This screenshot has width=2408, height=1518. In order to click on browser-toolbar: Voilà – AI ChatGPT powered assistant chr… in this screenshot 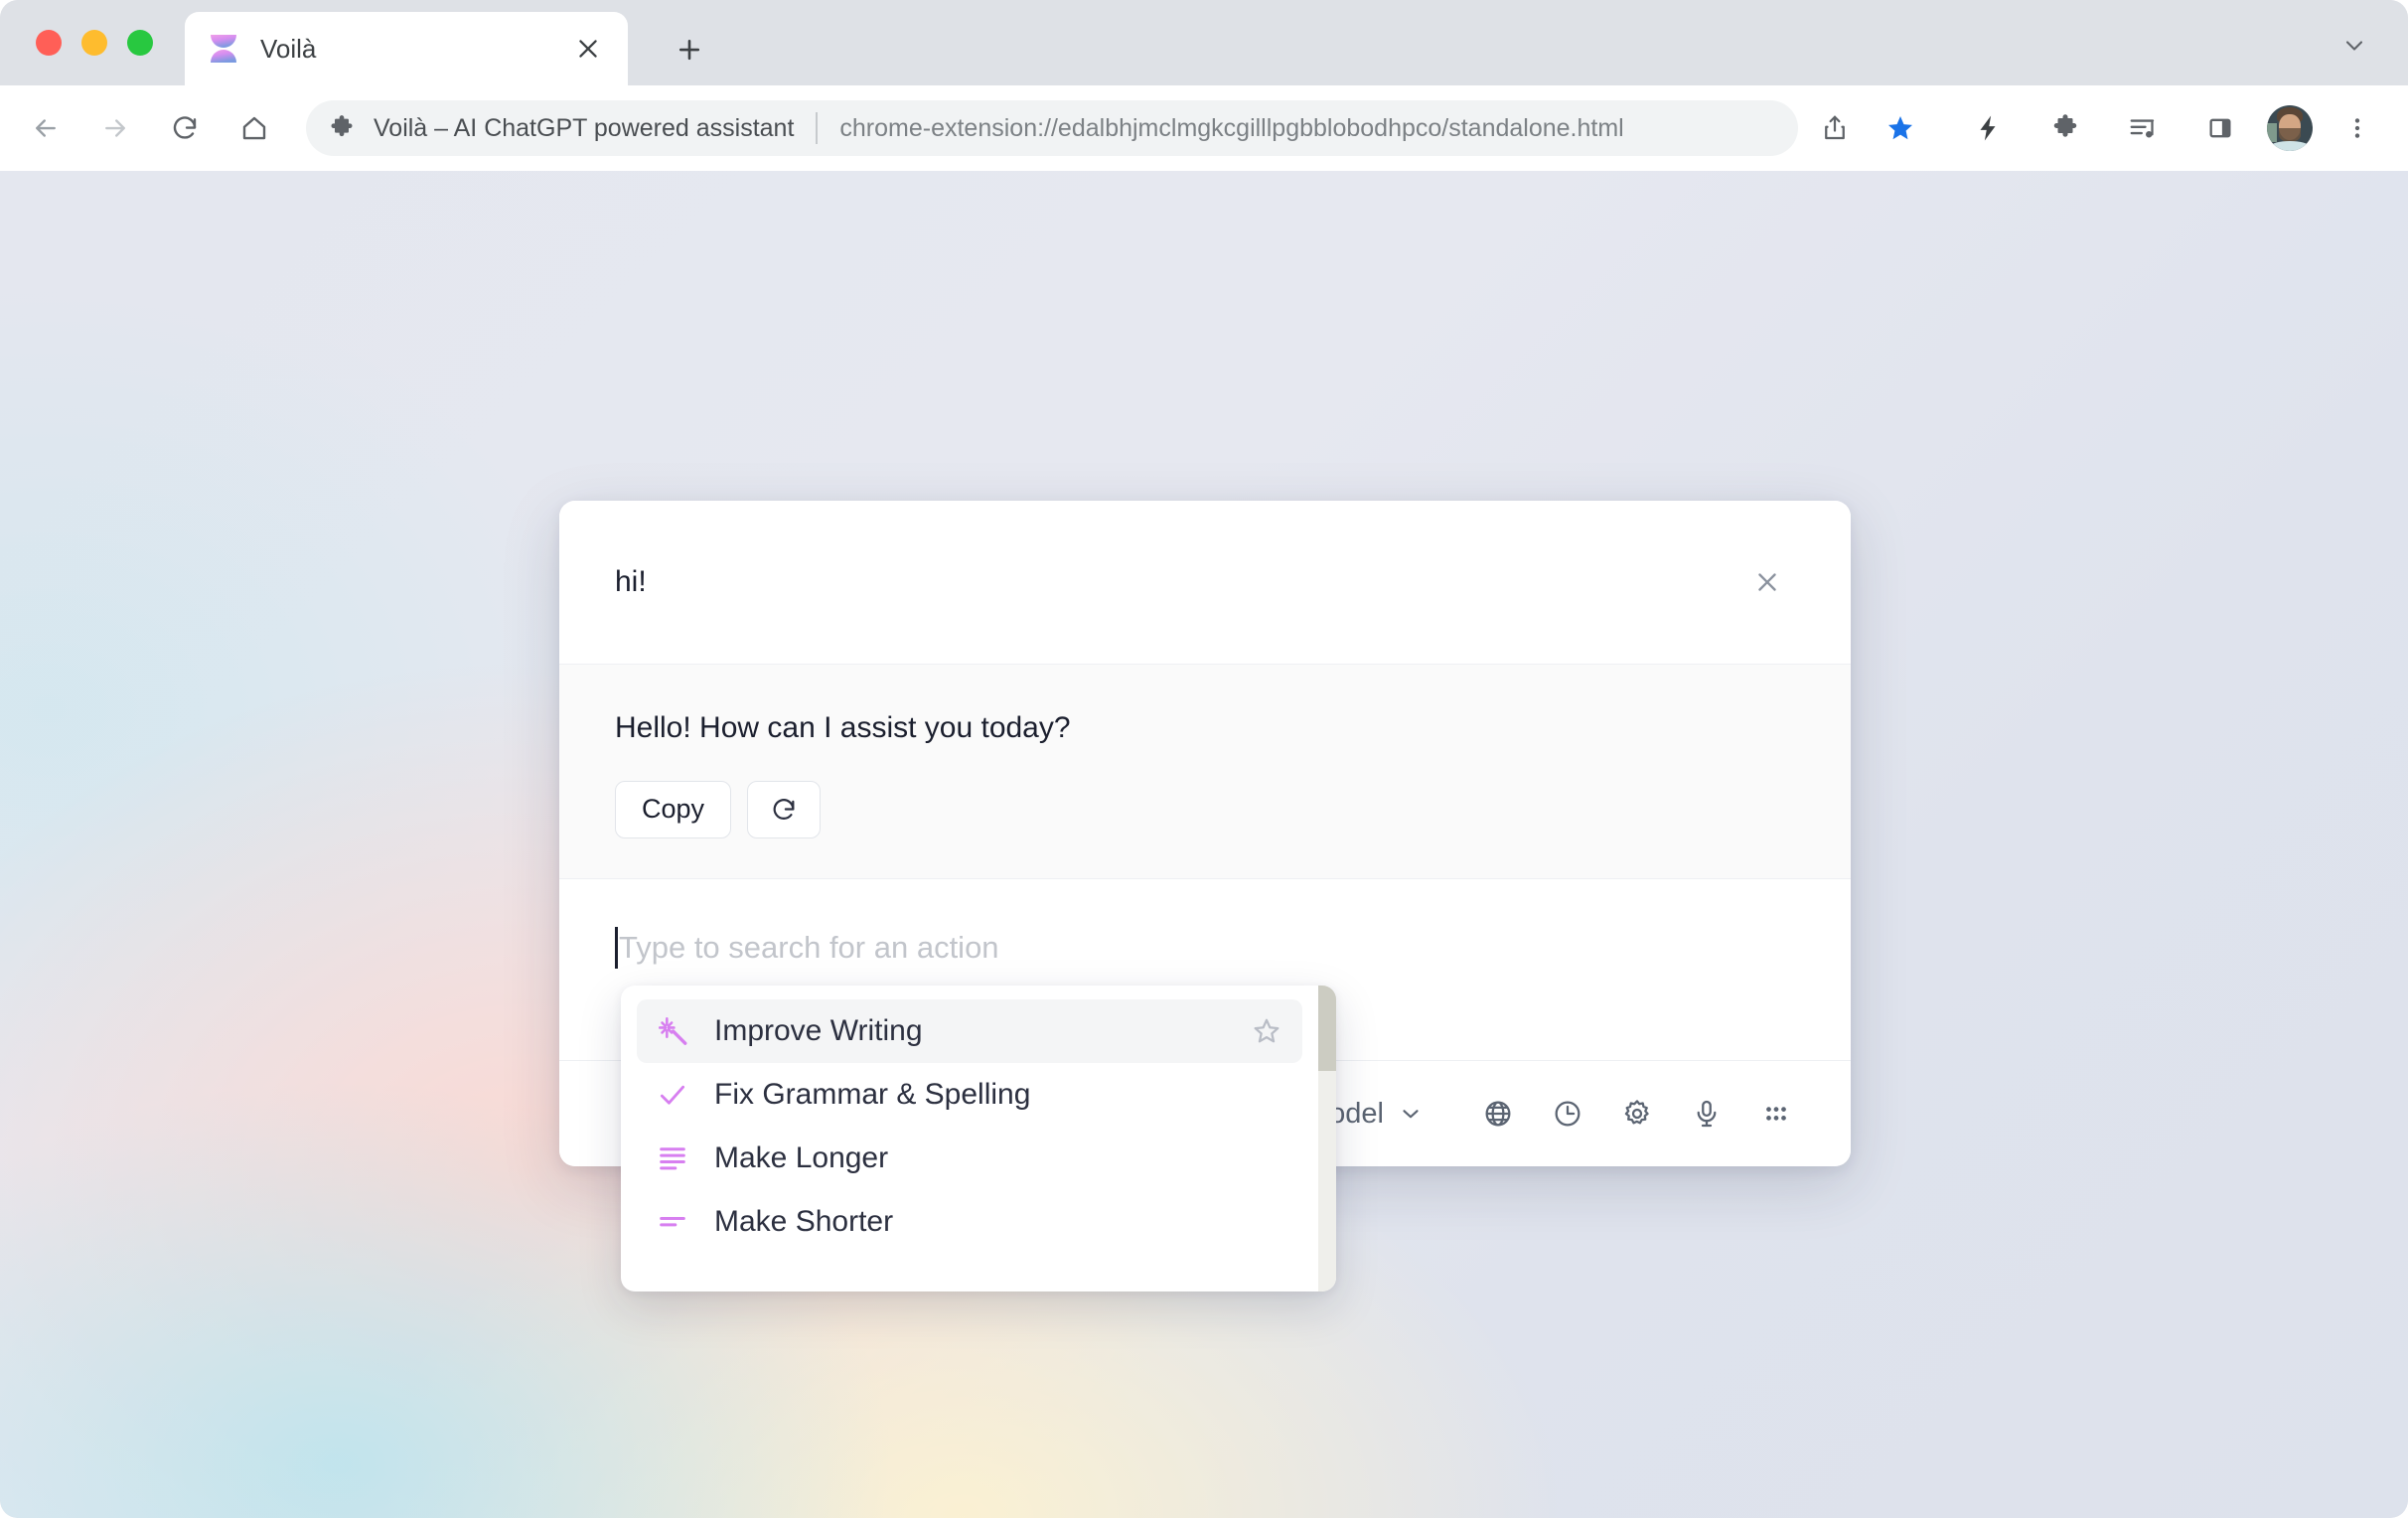, I will do `click(1204, 128)`.